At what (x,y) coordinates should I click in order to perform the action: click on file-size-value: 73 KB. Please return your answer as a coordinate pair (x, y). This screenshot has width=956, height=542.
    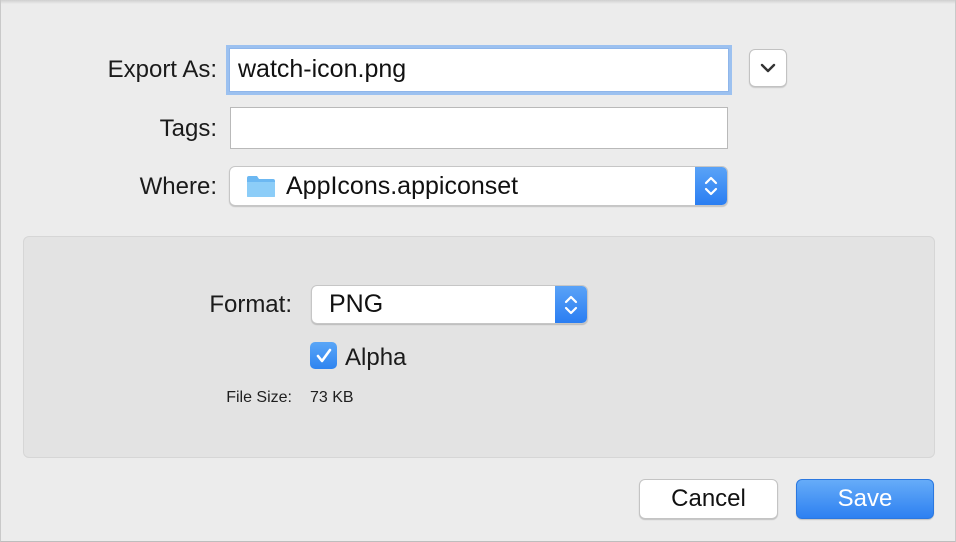
    Looking at the image, I should click on (332, 397).